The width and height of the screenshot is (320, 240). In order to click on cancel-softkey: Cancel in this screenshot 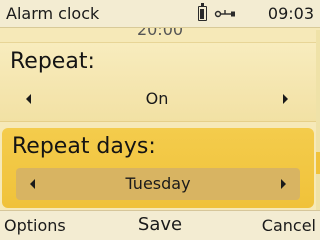, I will do `click(289, 225)`.